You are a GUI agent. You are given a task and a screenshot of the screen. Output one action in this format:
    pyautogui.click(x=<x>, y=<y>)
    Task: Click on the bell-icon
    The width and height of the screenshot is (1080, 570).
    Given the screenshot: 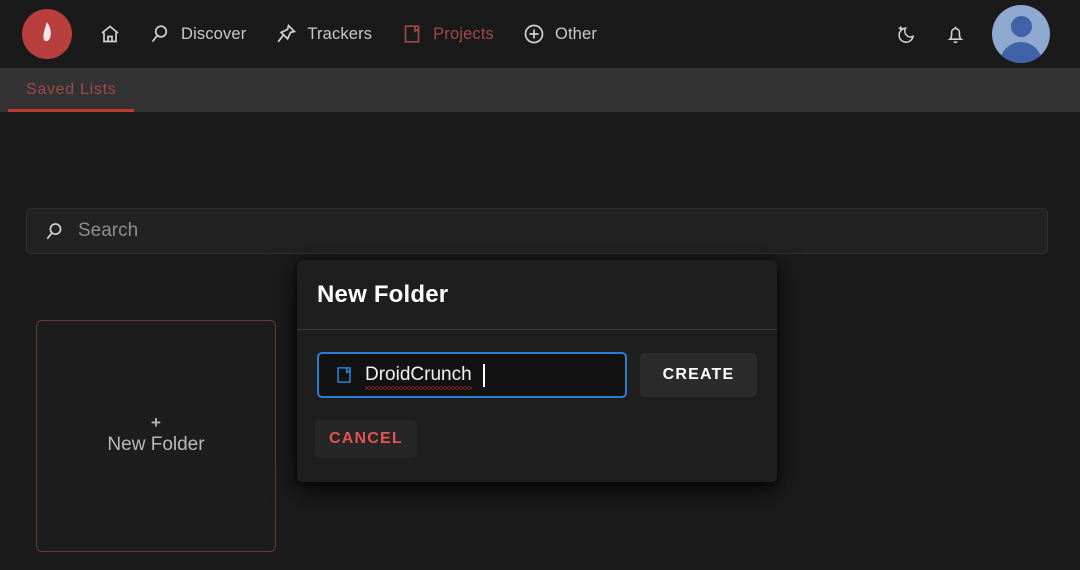 What is the action you would take?
    pyautogui.click(x=955, y=34)
    